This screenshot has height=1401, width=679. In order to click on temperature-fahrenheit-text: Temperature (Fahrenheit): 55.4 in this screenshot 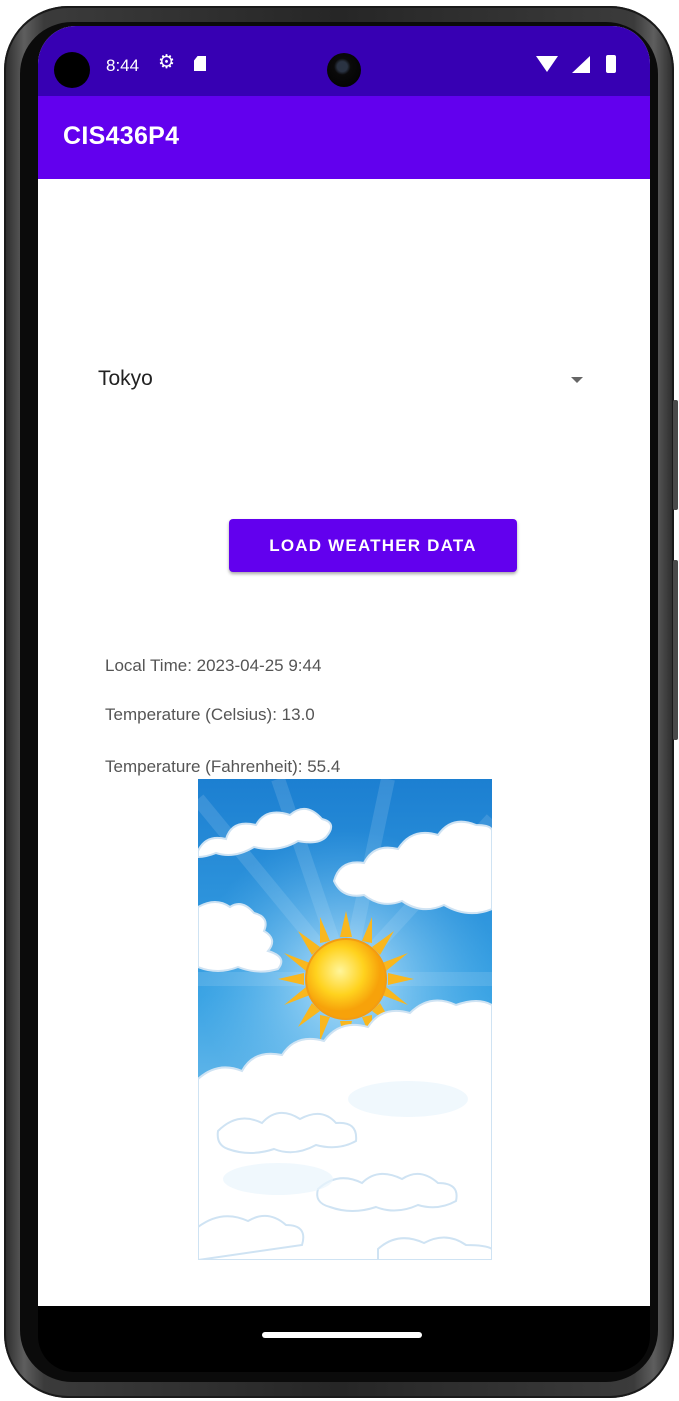, I will do `click(223, 766)`.